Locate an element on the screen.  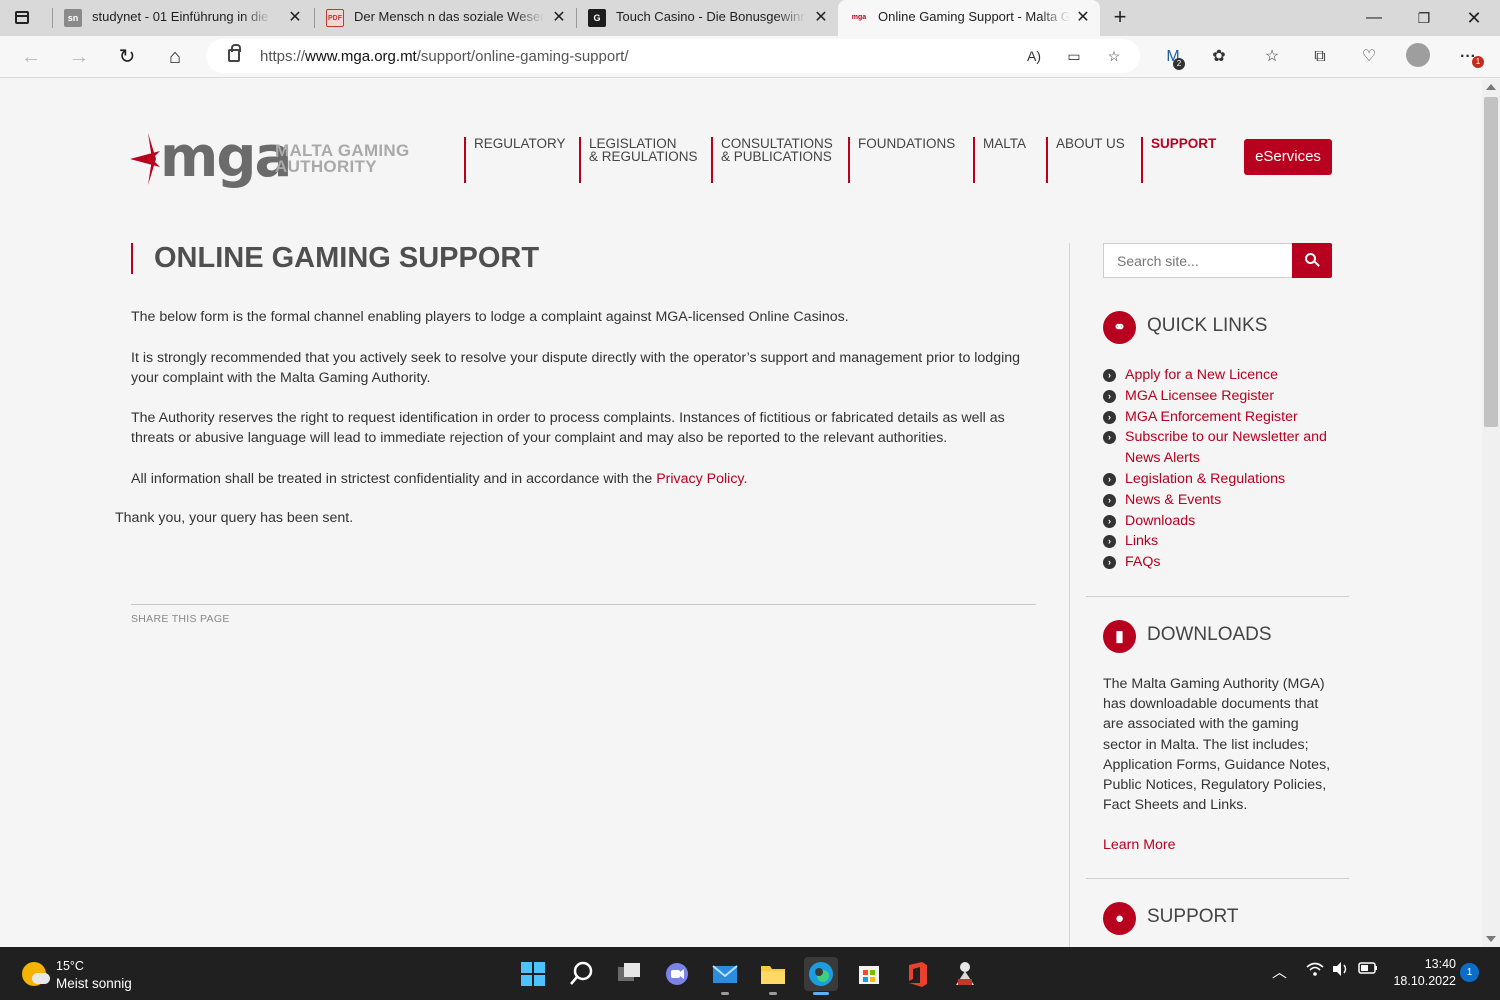
mga-logo: mga MALTA GAMING AUTHORITY is located at coordinates (275, 158).